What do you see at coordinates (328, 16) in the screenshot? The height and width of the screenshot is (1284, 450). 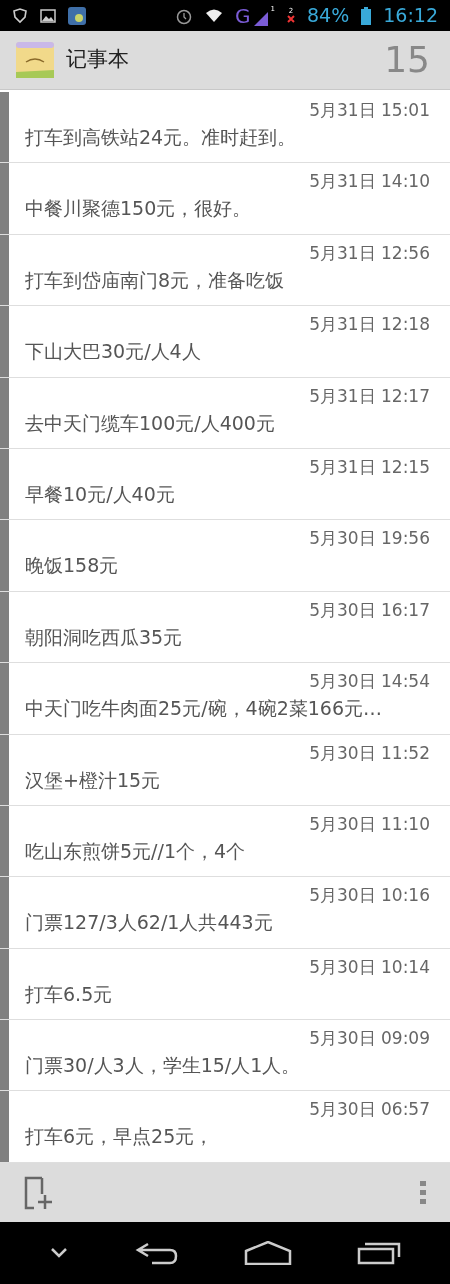 I see `battery-percent: 84%` at bounding box center [328, 16].